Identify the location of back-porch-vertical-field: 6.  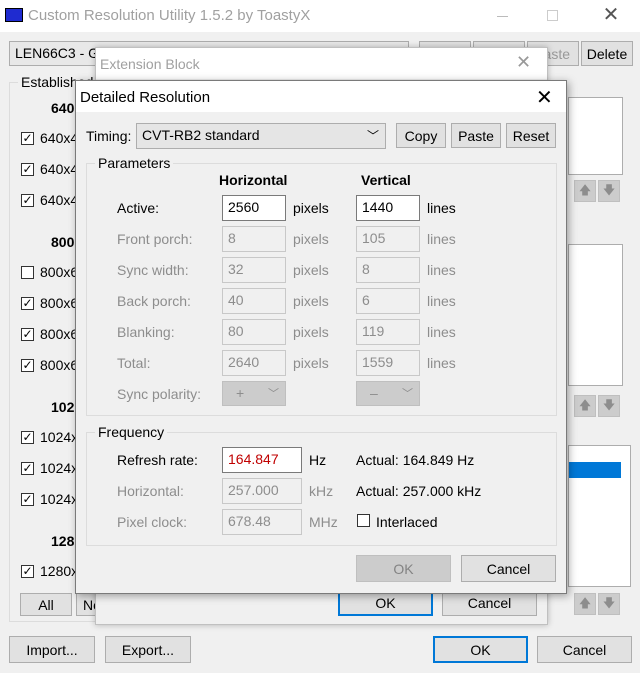
(388, 301).